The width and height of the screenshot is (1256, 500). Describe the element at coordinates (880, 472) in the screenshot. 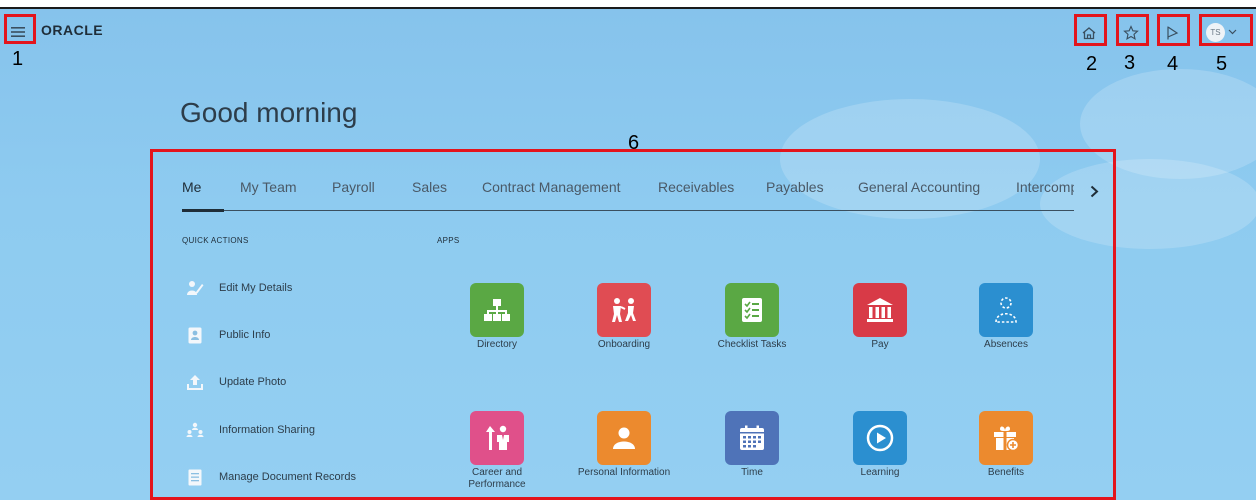

I see `app-label: Learning` at that location.